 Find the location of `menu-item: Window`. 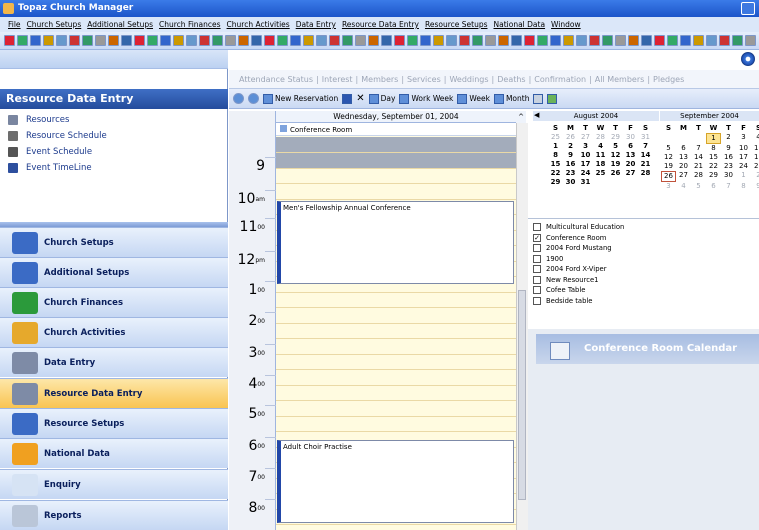

menu-item: Window is located at coordinates (566, 24).